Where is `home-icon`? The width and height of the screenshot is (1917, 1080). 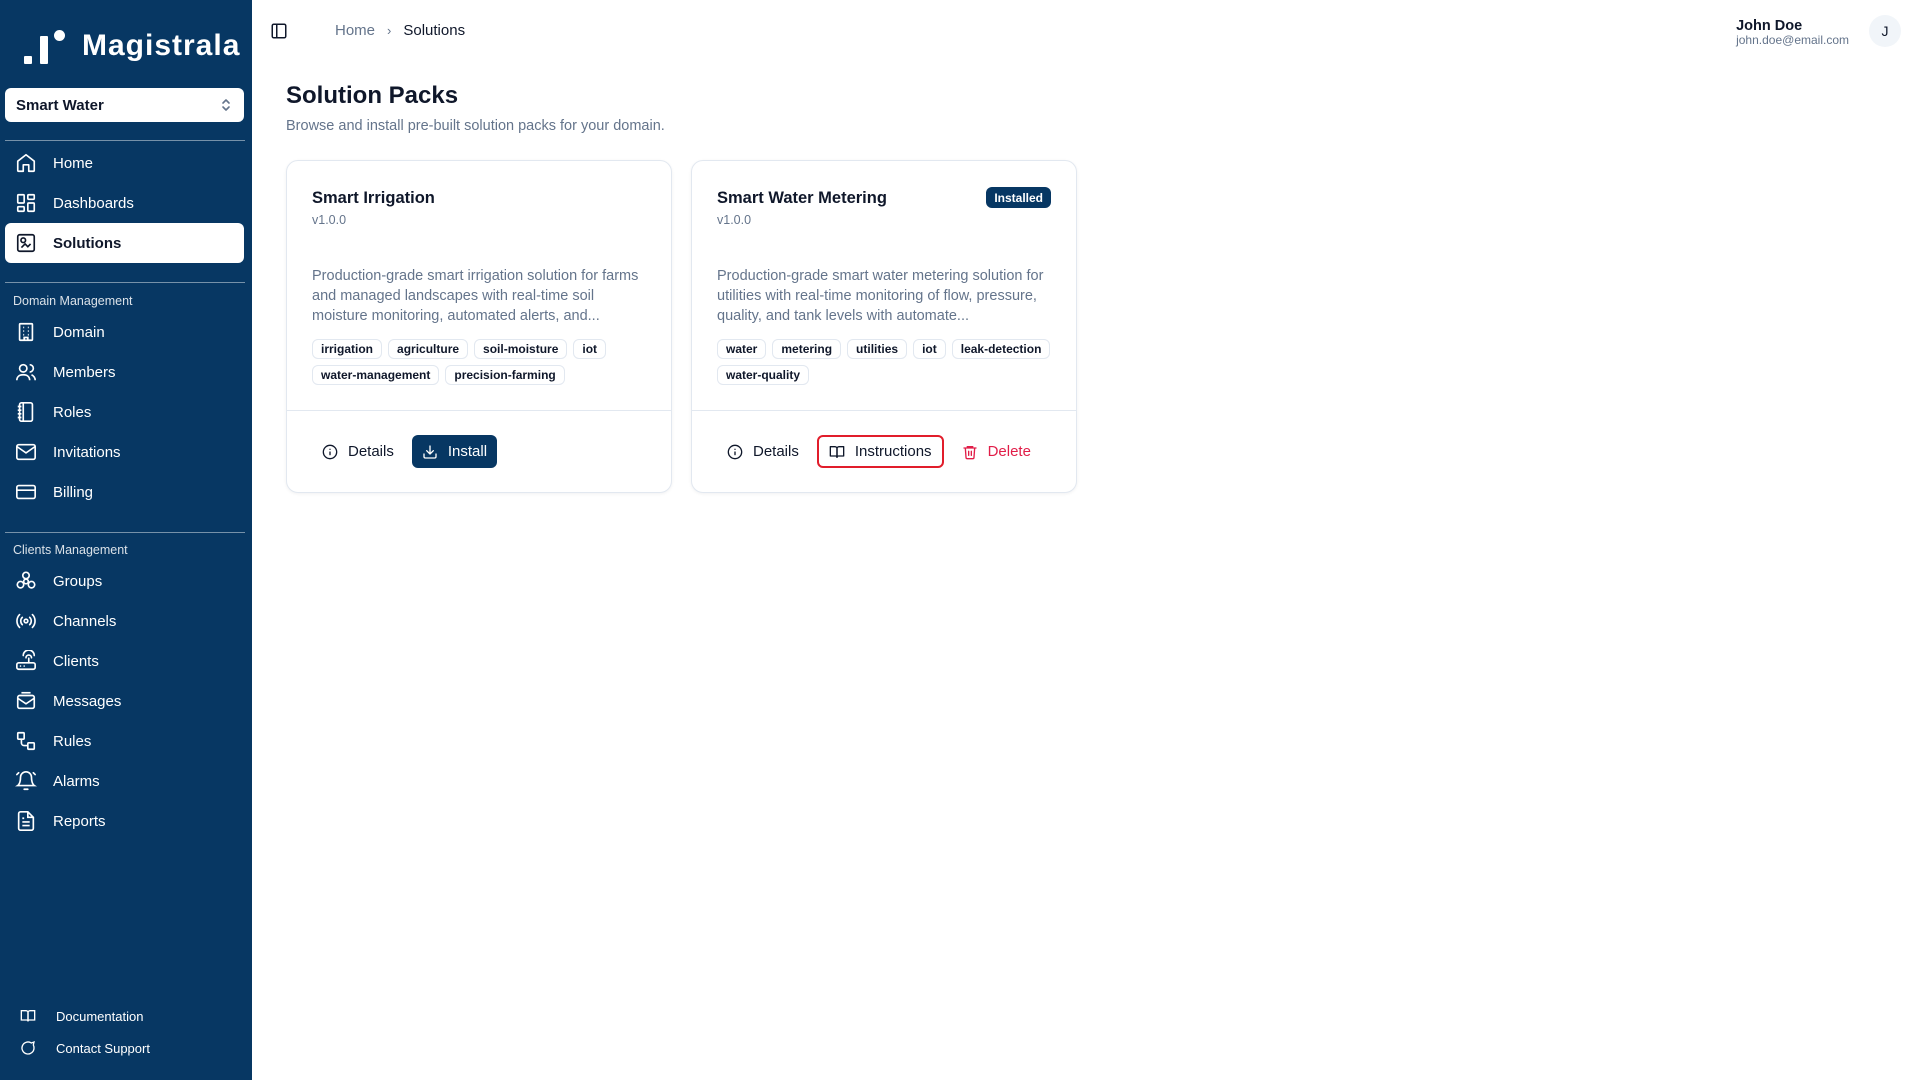
home-icon is located at coordinates (26, 163).